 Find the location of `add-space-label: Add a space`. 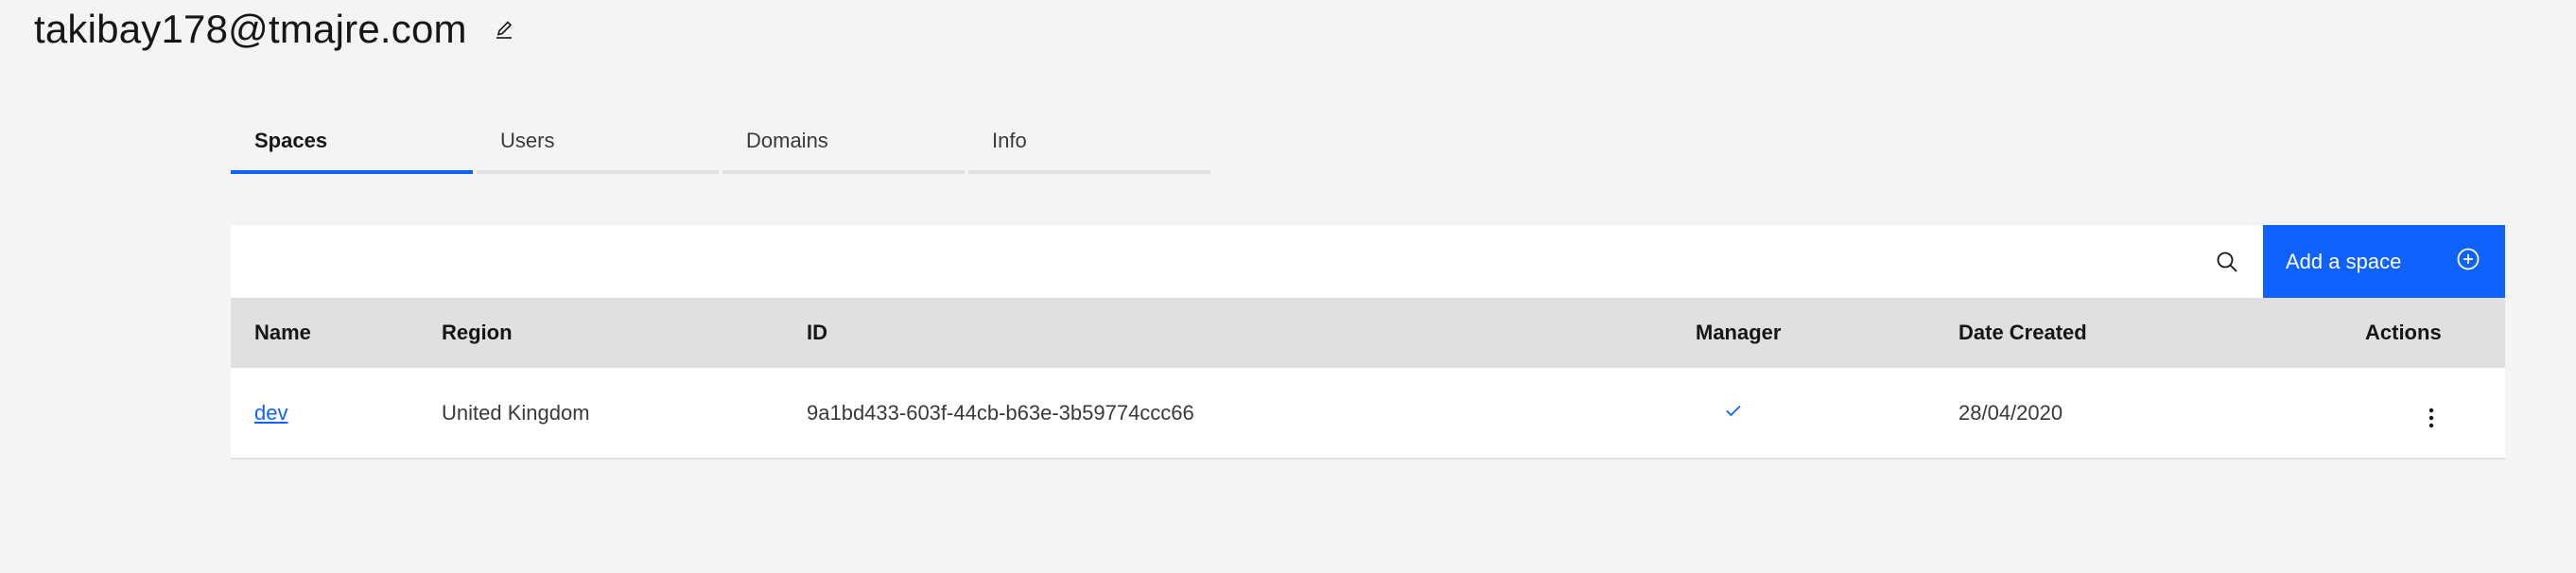

add-space-label: Add a space is located at coordinates (2344, 261).